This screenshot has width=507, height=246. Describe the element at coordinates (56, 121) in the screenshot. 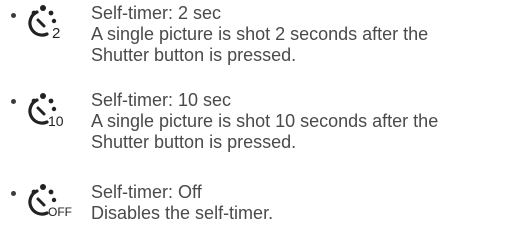

I see `svg-text: 10` at that location.